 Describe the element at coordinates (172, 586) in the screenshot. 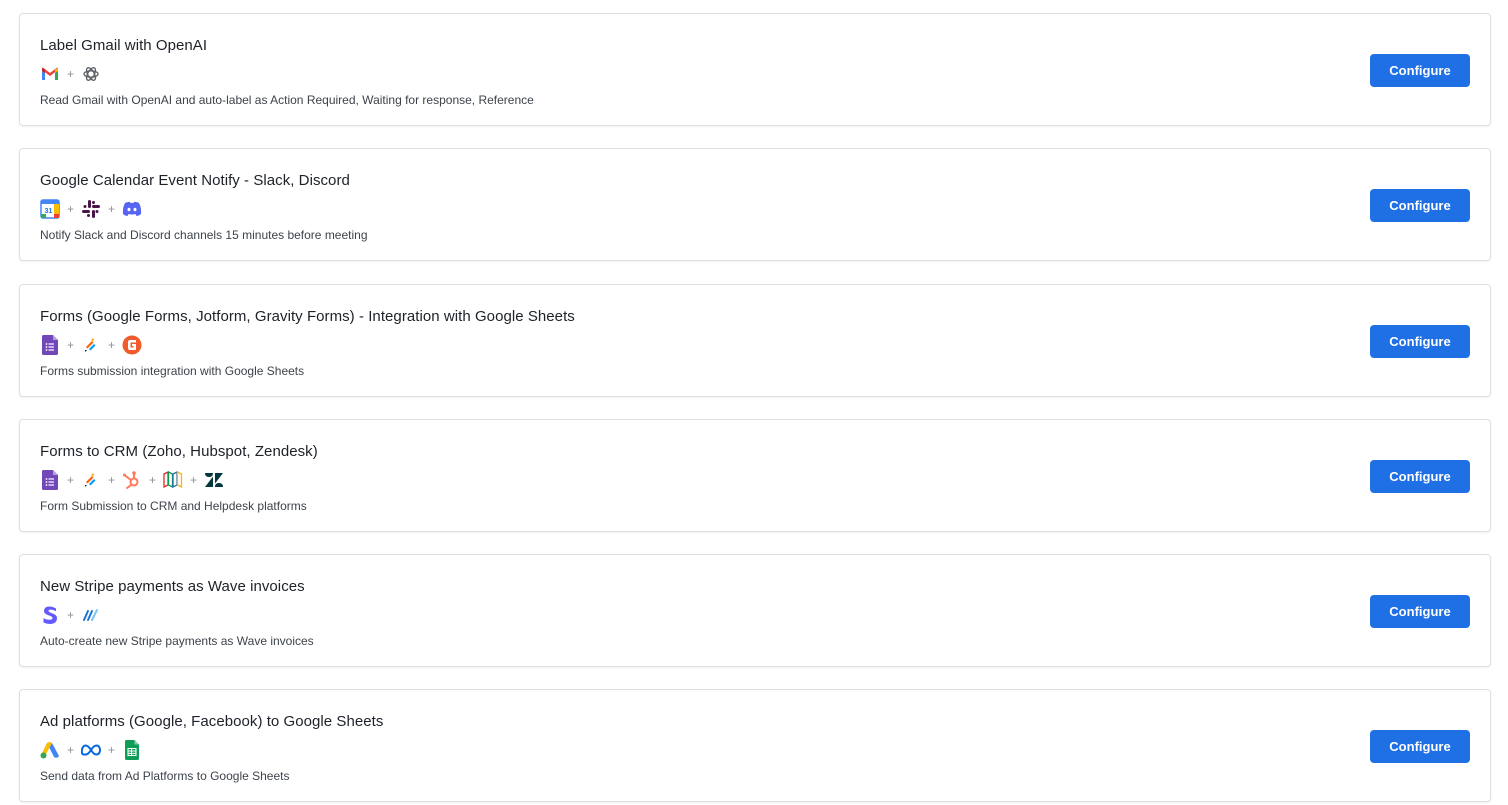

I see `workflow-title: New Stripe payments as Wave invoices` at that location.